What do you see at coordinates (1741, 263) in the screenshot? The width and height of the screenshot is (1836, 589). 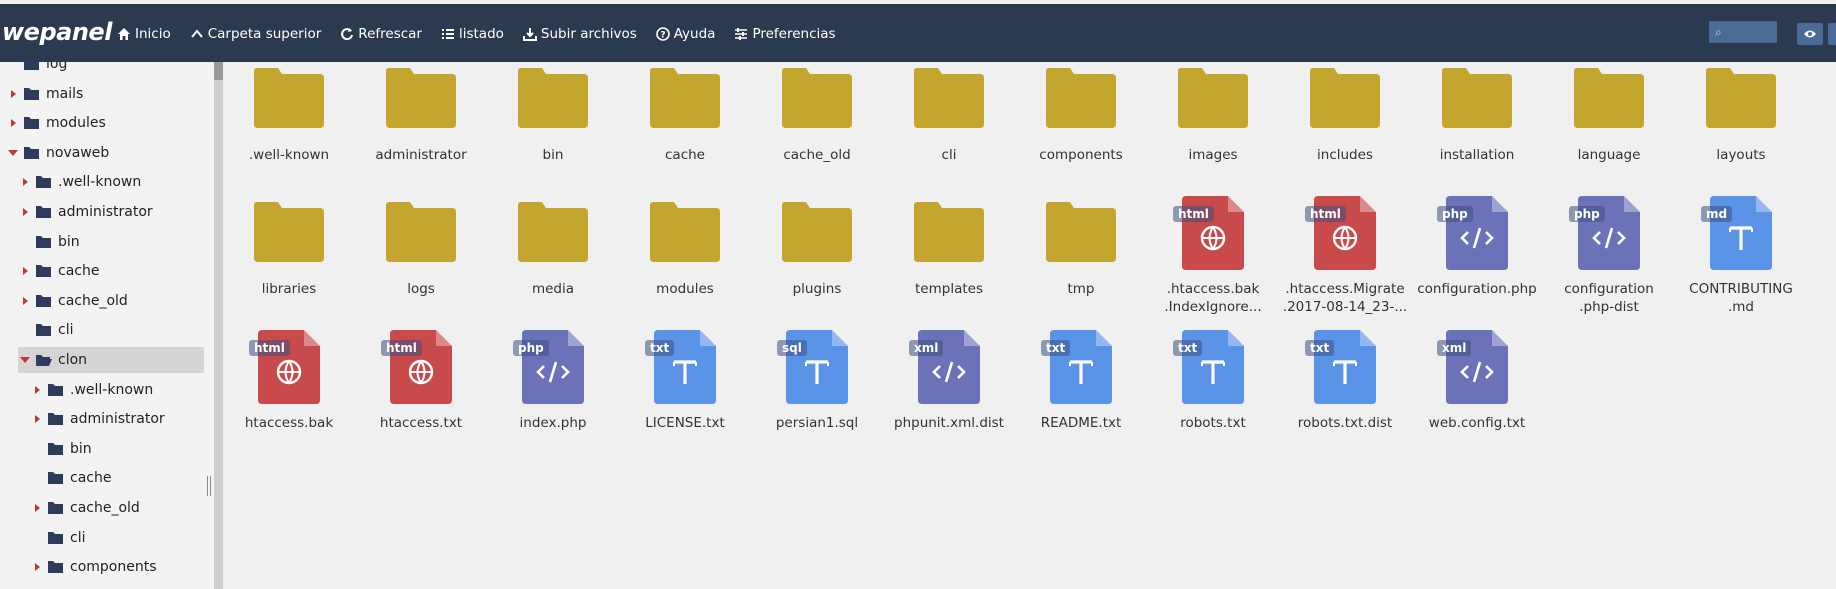 I see `file-tile: md CONTRIBUTING .md` at bounding box center [1741, 263].